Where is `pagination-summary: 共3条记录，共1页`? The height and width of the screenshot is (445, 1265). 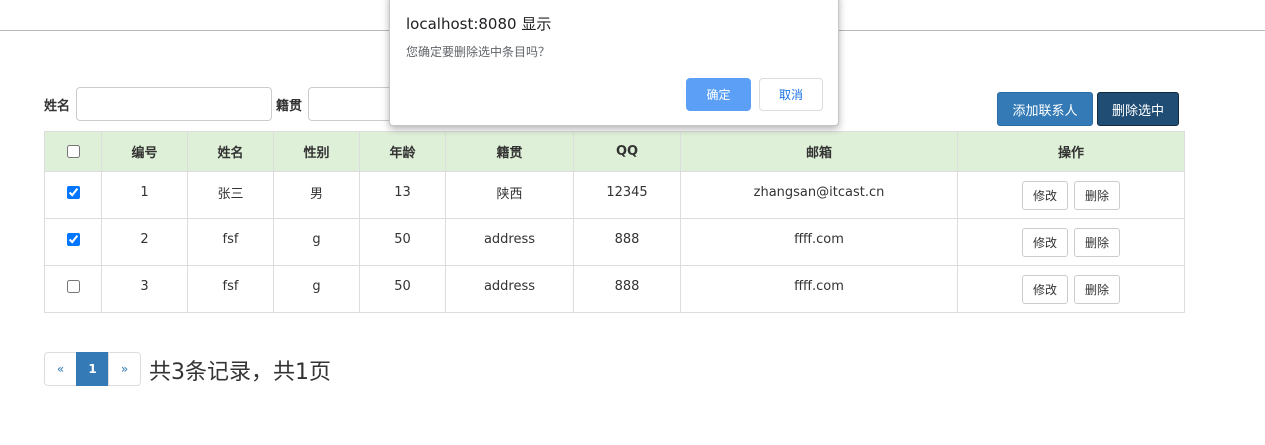 pagination-summary: 共3条记录，共1页 is located at coordinates (240, 372).